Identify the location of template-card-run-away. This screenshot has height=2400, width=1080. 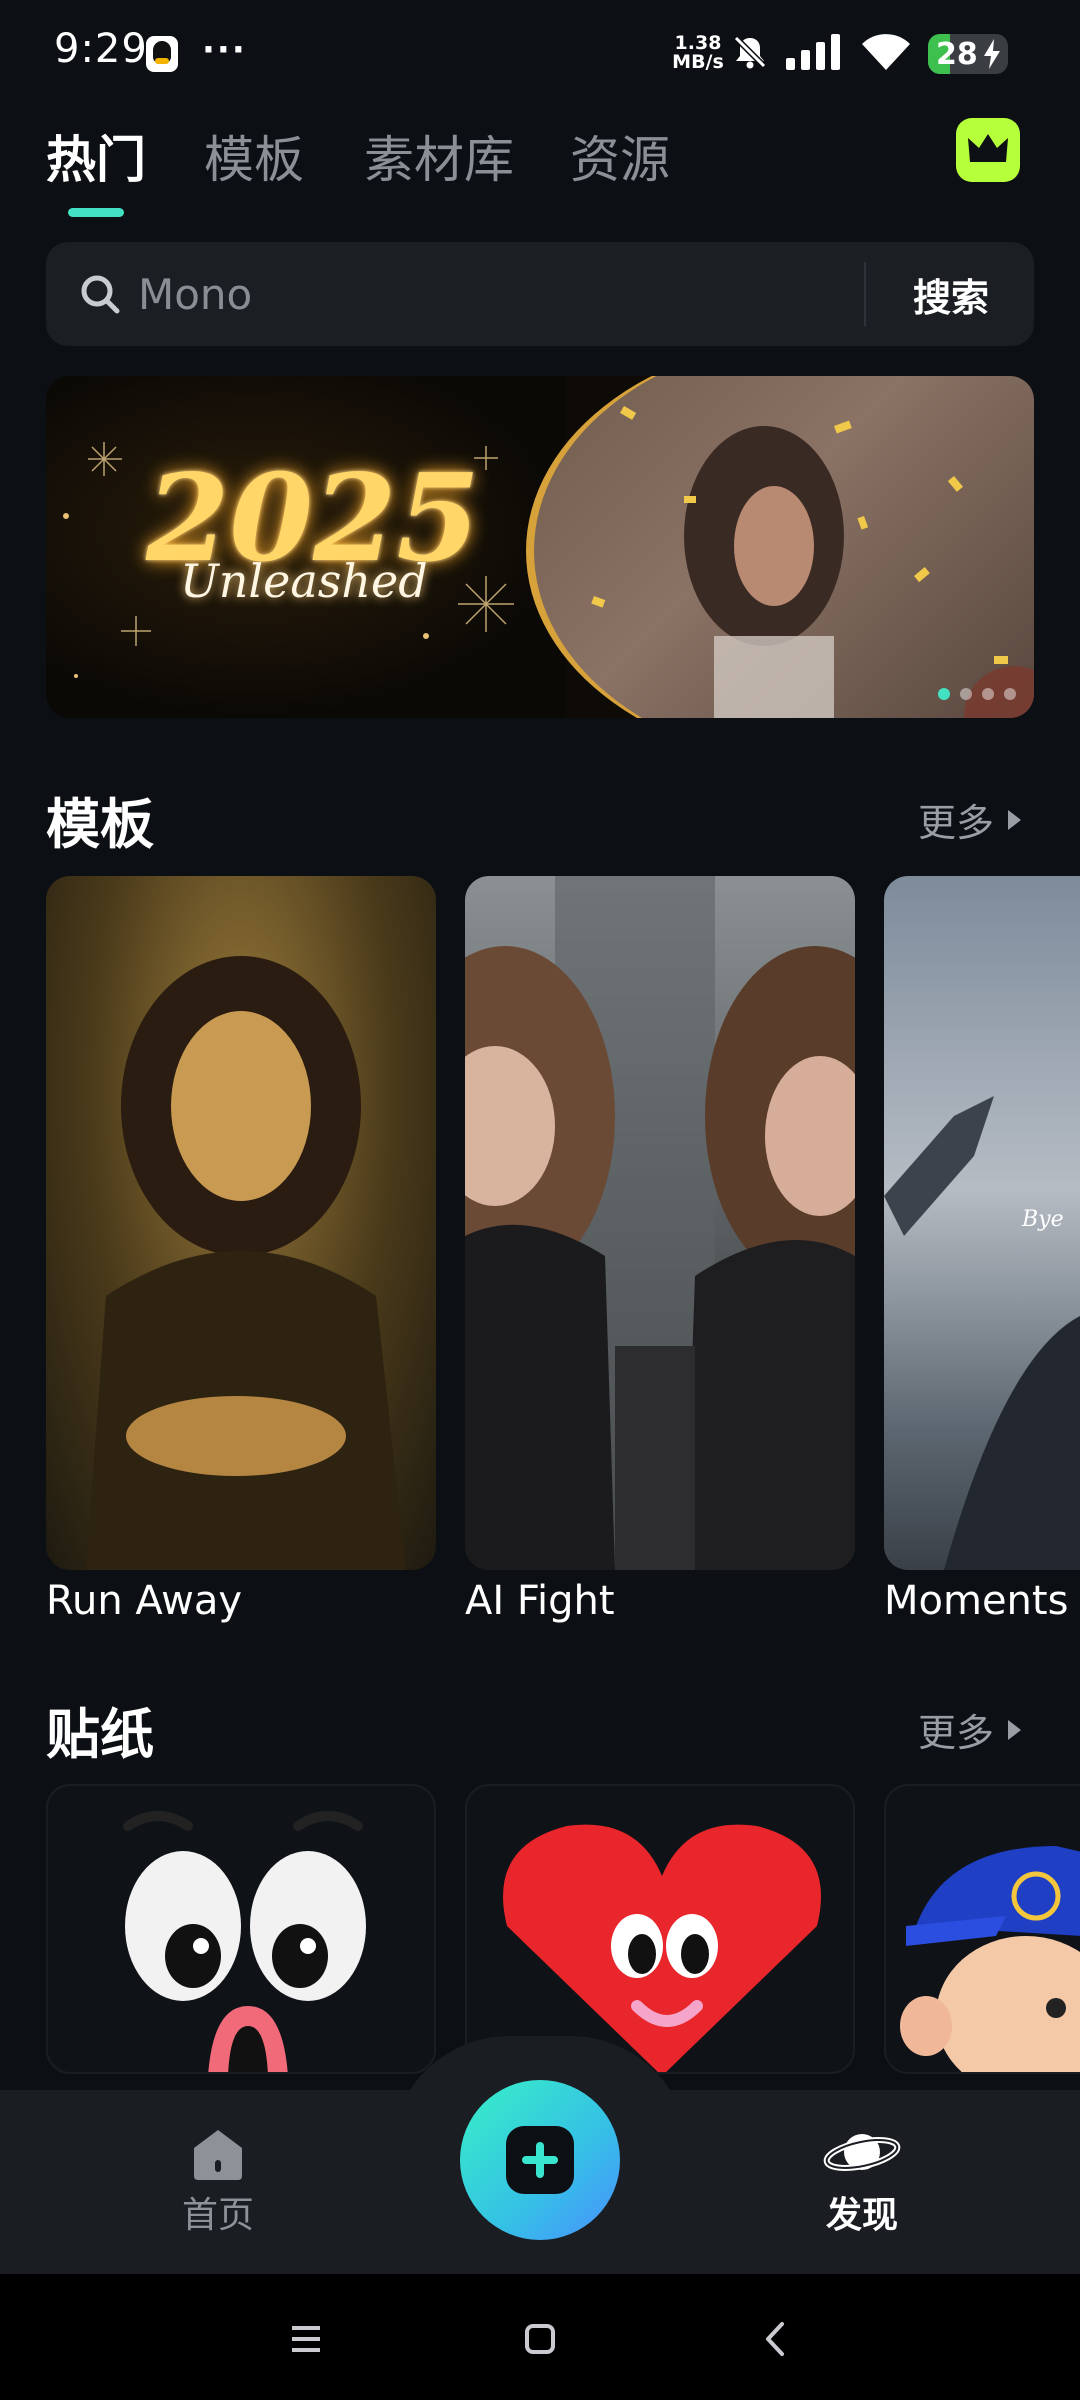
(241, 1223).